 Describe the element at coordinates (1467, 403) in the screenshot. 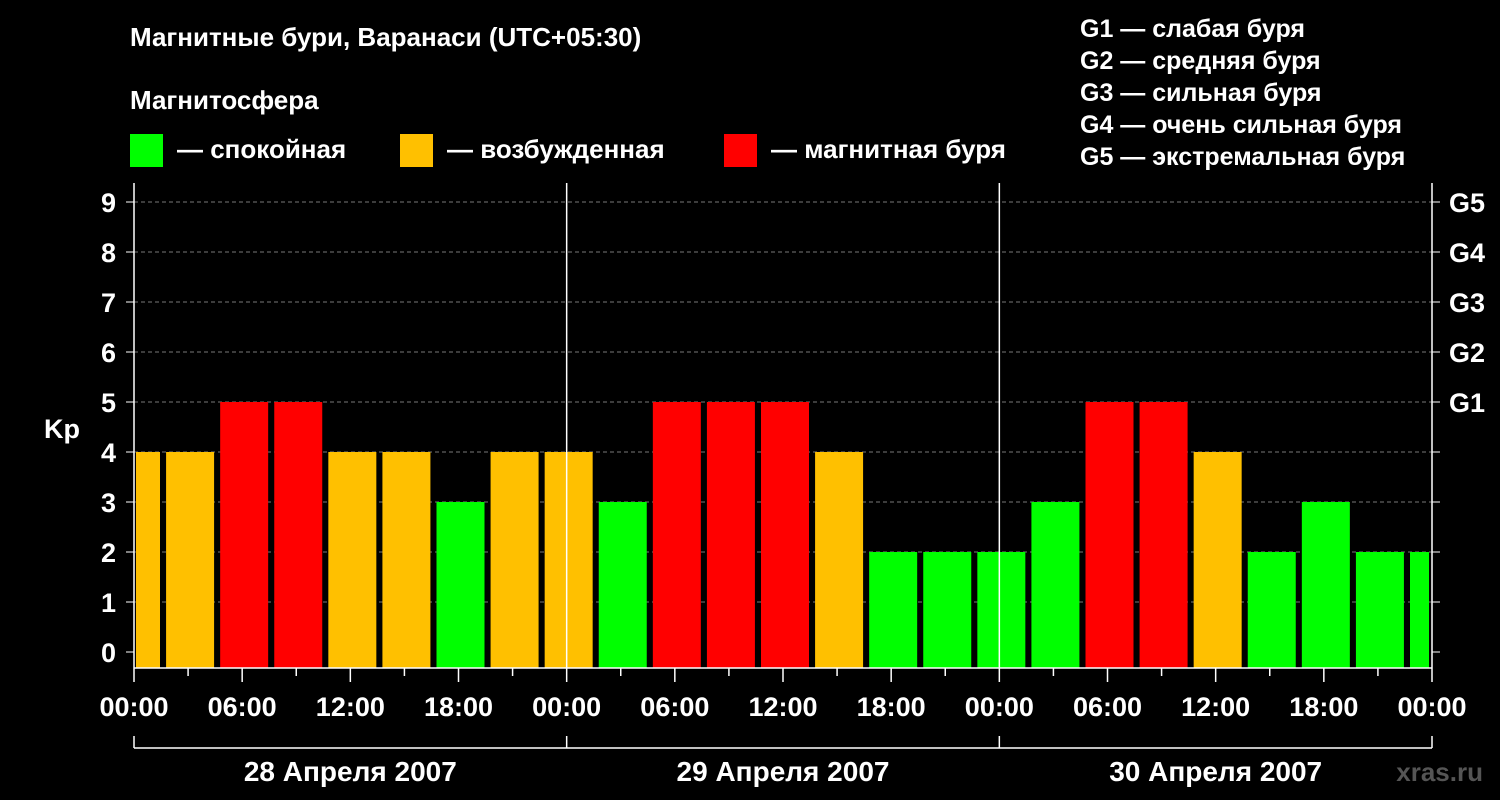

I see `g-level-label: G1` at that location.